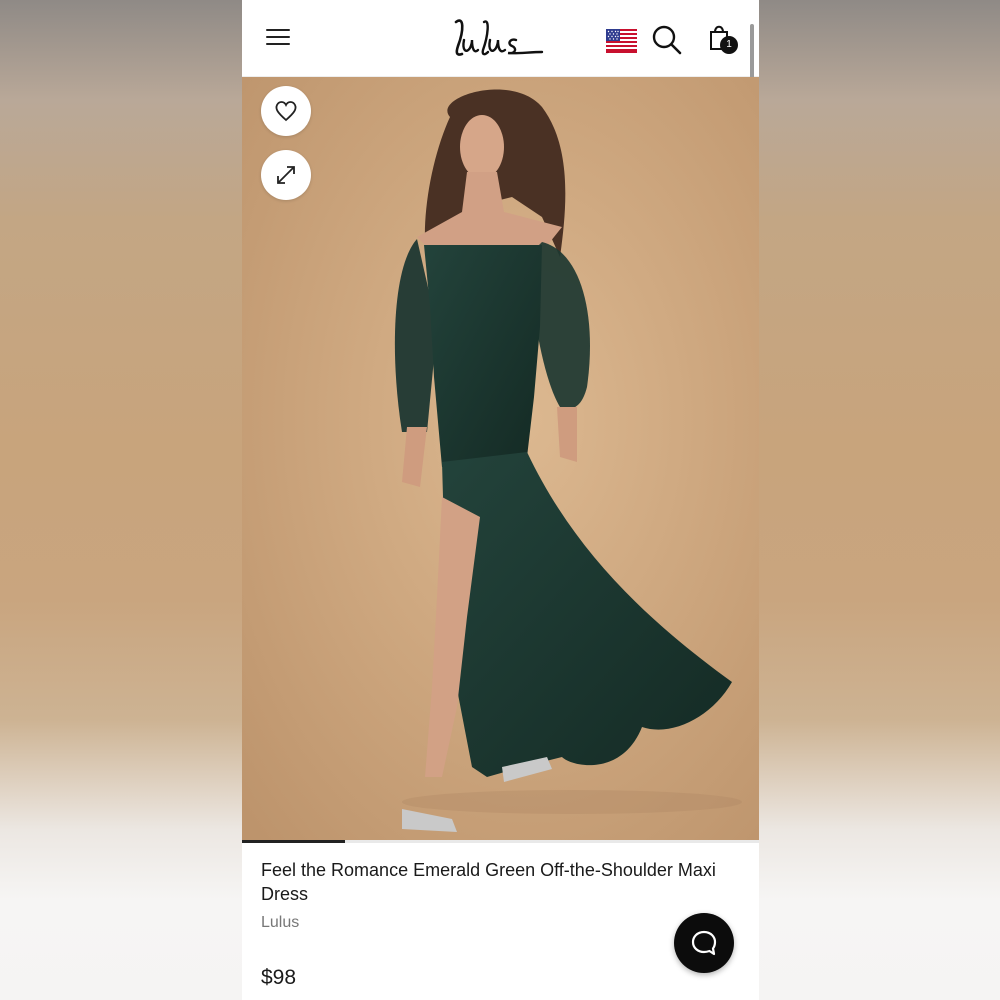 This screenshot has width=1000, height=1000. Describe the element at coordinates (667, 40) in the screenshot. I see `search-icon` at that location.